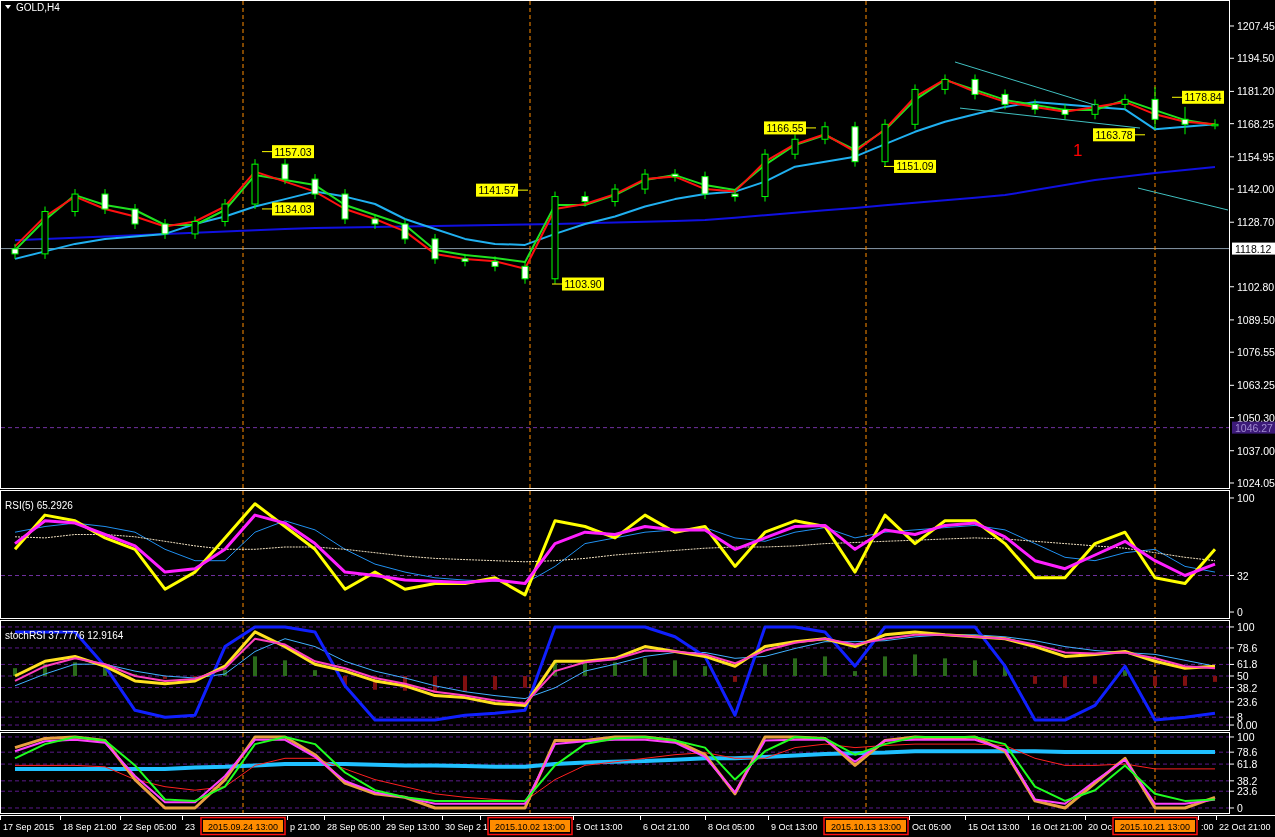 This screenshot has width=1275, height=837. Describe the element at coordinates (39, 505) in the screenshot. I see `indicator-legend: RSI(5) 65.2926` at that location.